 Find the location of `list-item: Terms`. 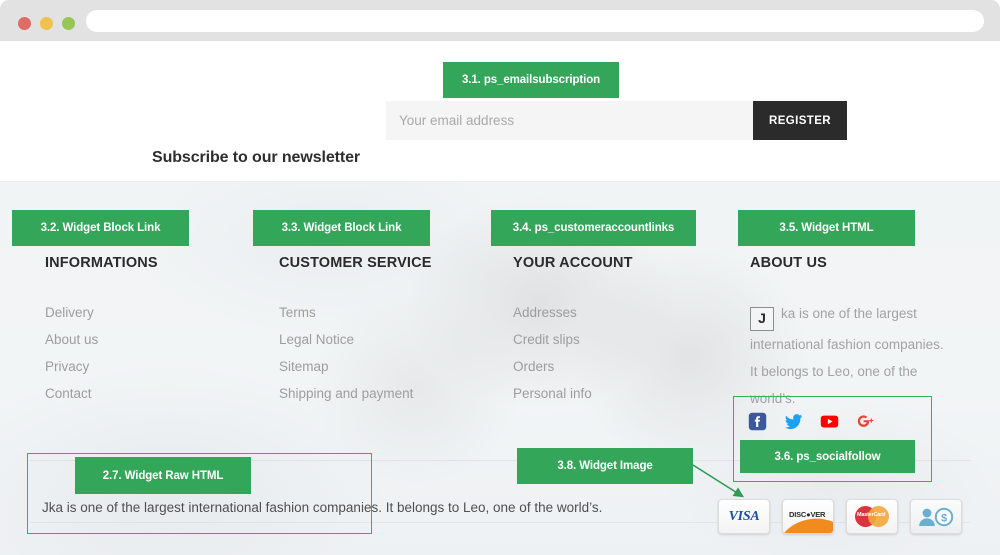

list-item: Terms is located at coordinates (355, 312).